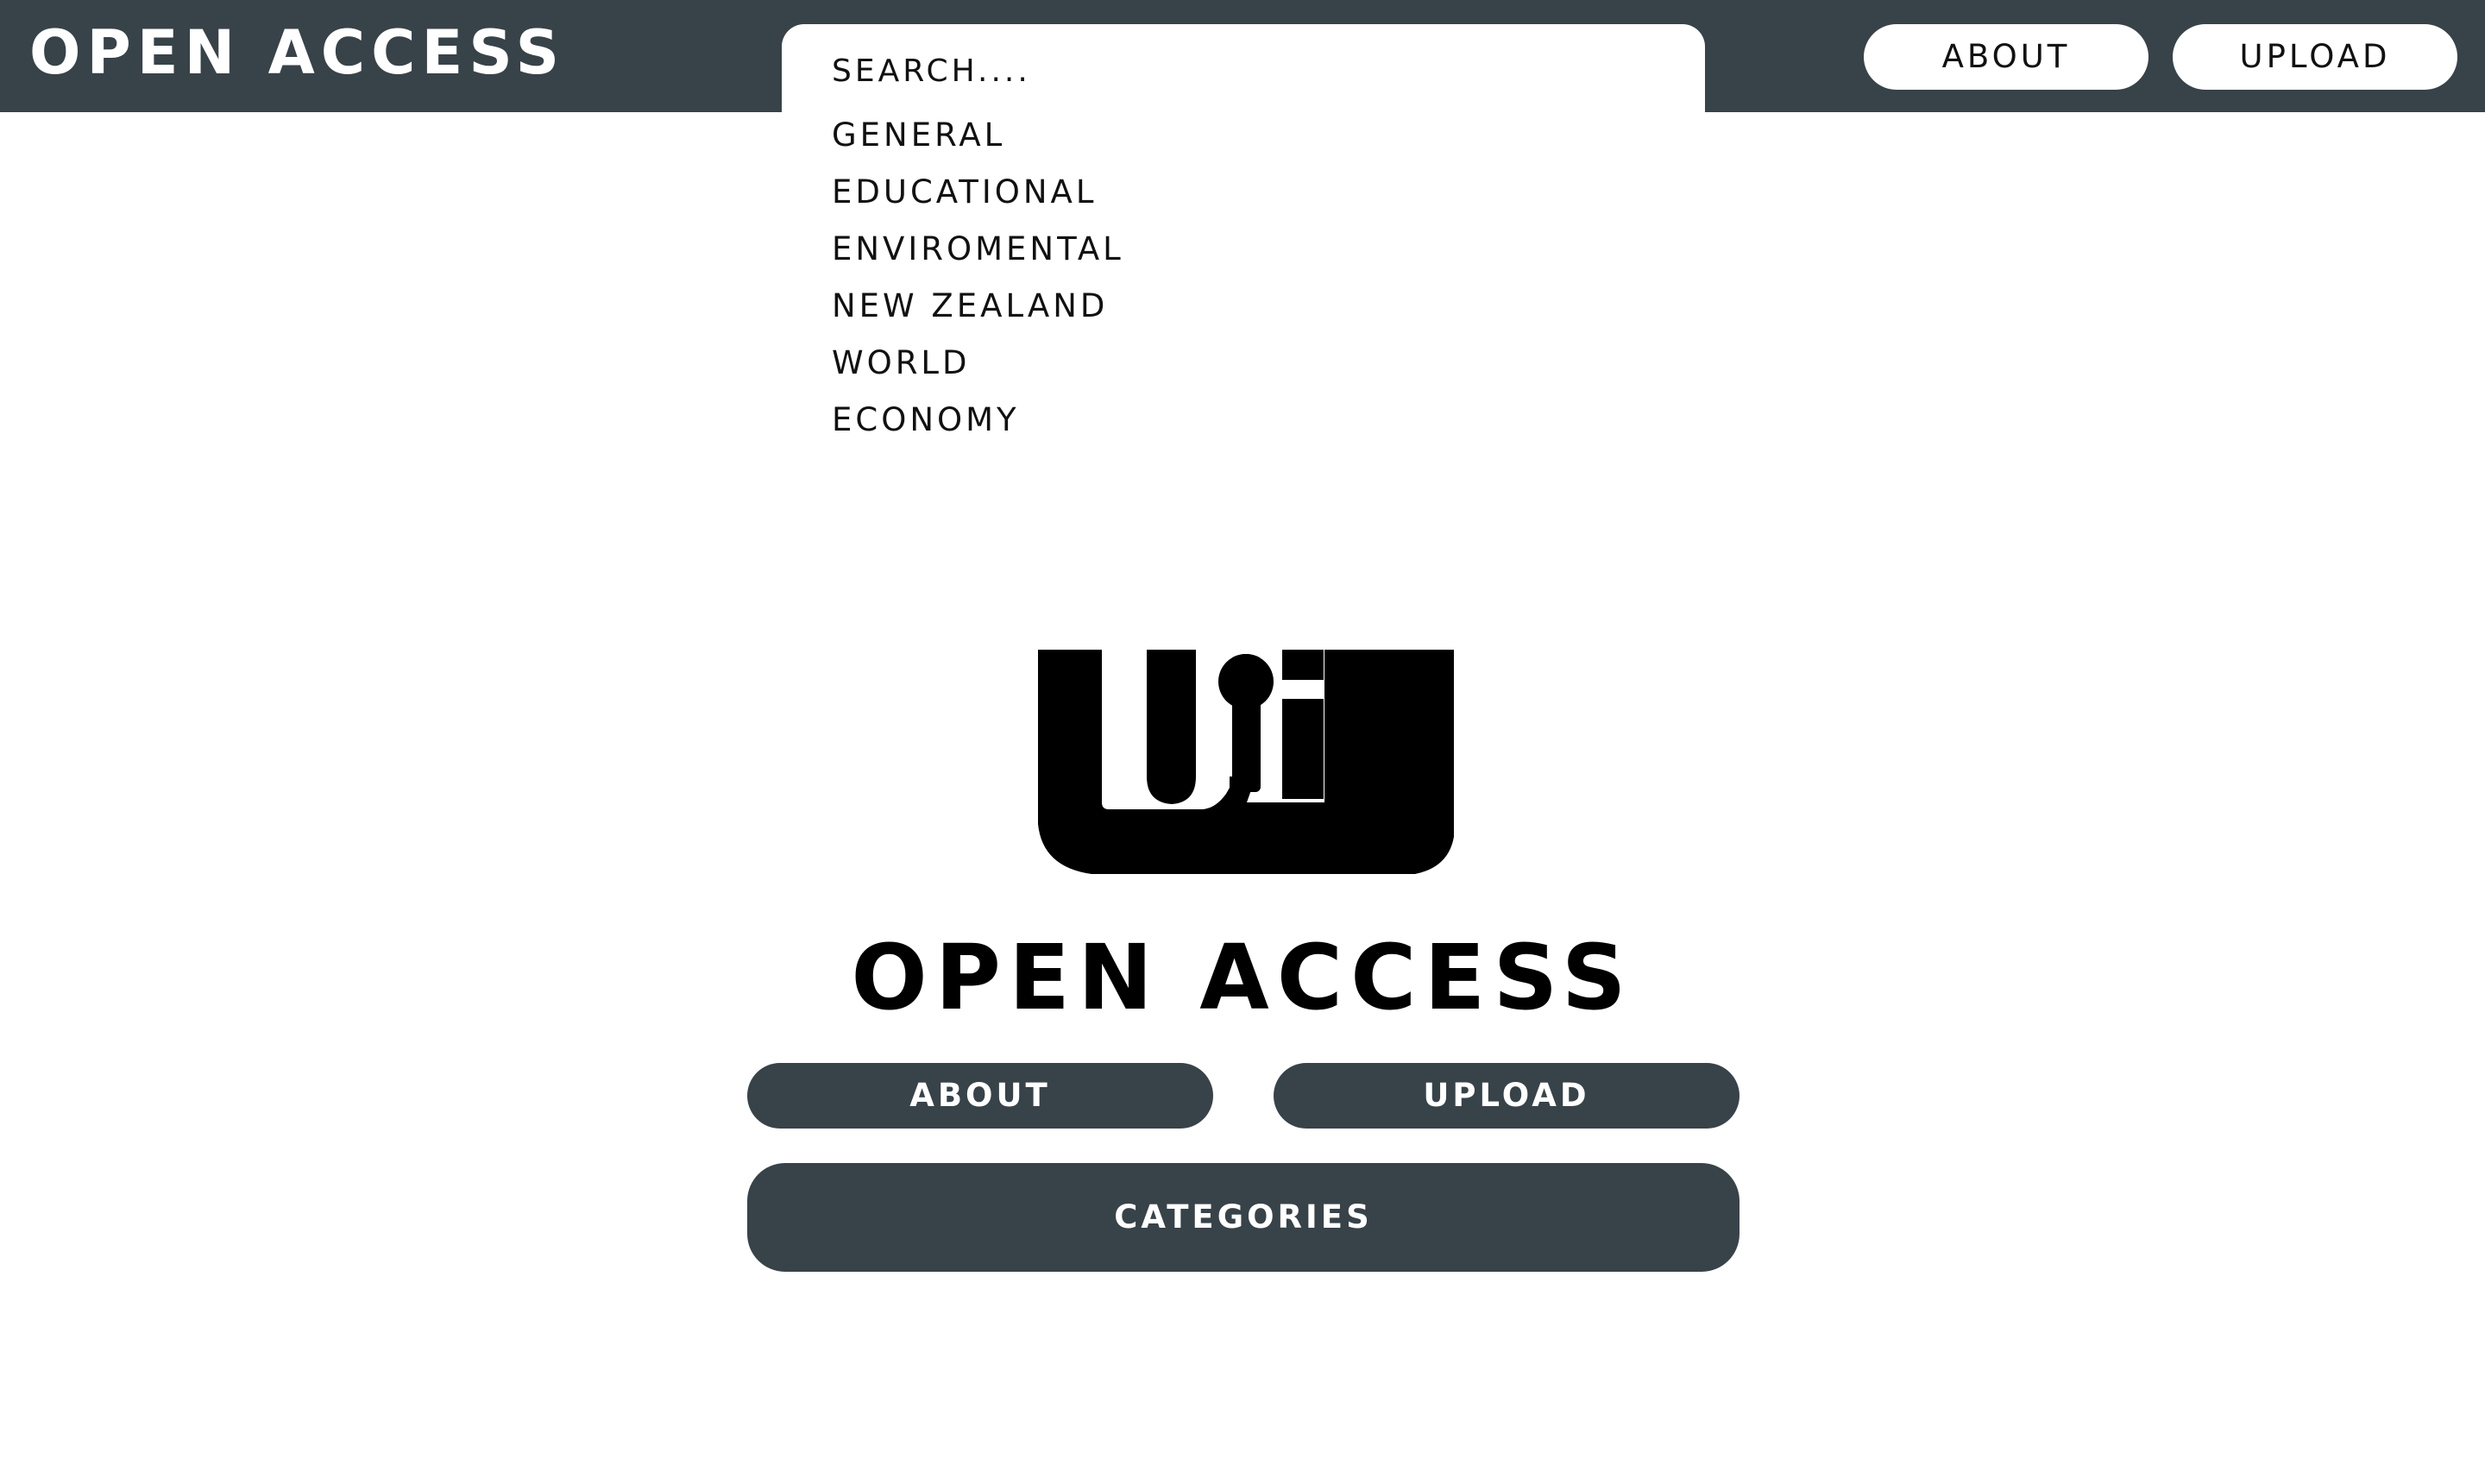 The width and height of the screenshot is (2485, 1484). Describe the element at coordinates (1243, 1217) in the screenshot. I see `hero-categories-button: CATEGORIES` at that location.